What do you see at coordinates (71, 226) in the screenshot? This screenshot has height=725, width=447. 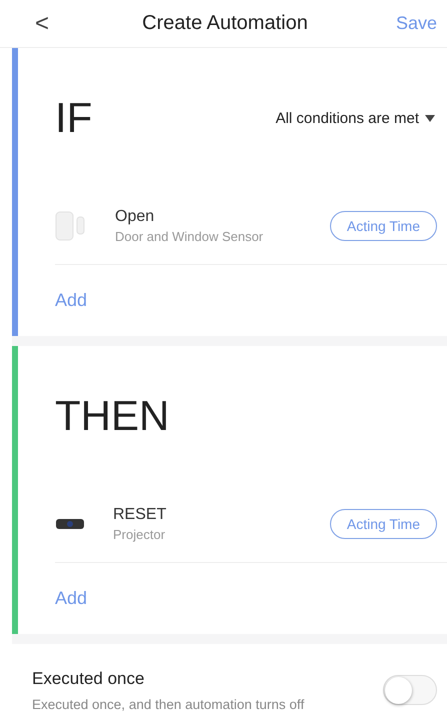 I see `sensor-icon` at bounding box center [71, 226].